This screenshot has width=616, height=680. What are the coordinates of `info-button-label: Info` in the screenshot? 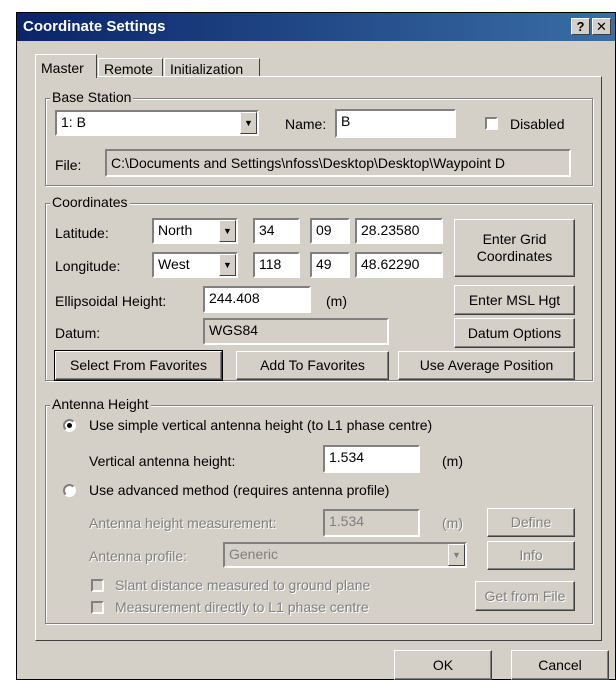 It's located at (531, 555).